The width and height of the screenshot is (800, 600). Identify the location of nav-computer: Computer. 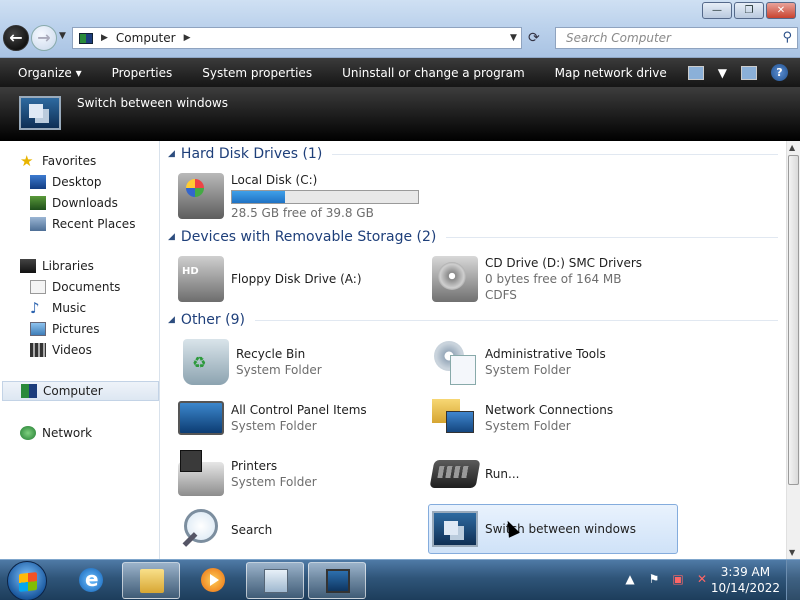
(80, 391).